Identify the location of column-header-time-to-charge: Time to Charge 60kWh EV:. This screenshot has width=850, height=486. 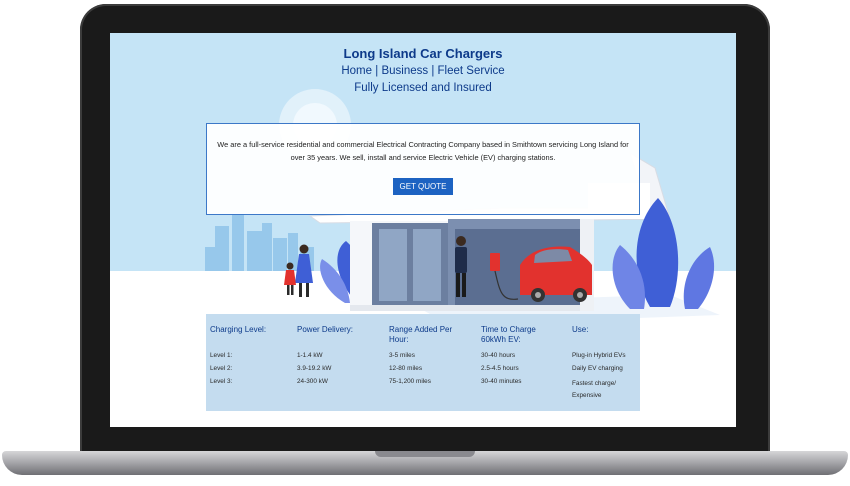
(508, 334).